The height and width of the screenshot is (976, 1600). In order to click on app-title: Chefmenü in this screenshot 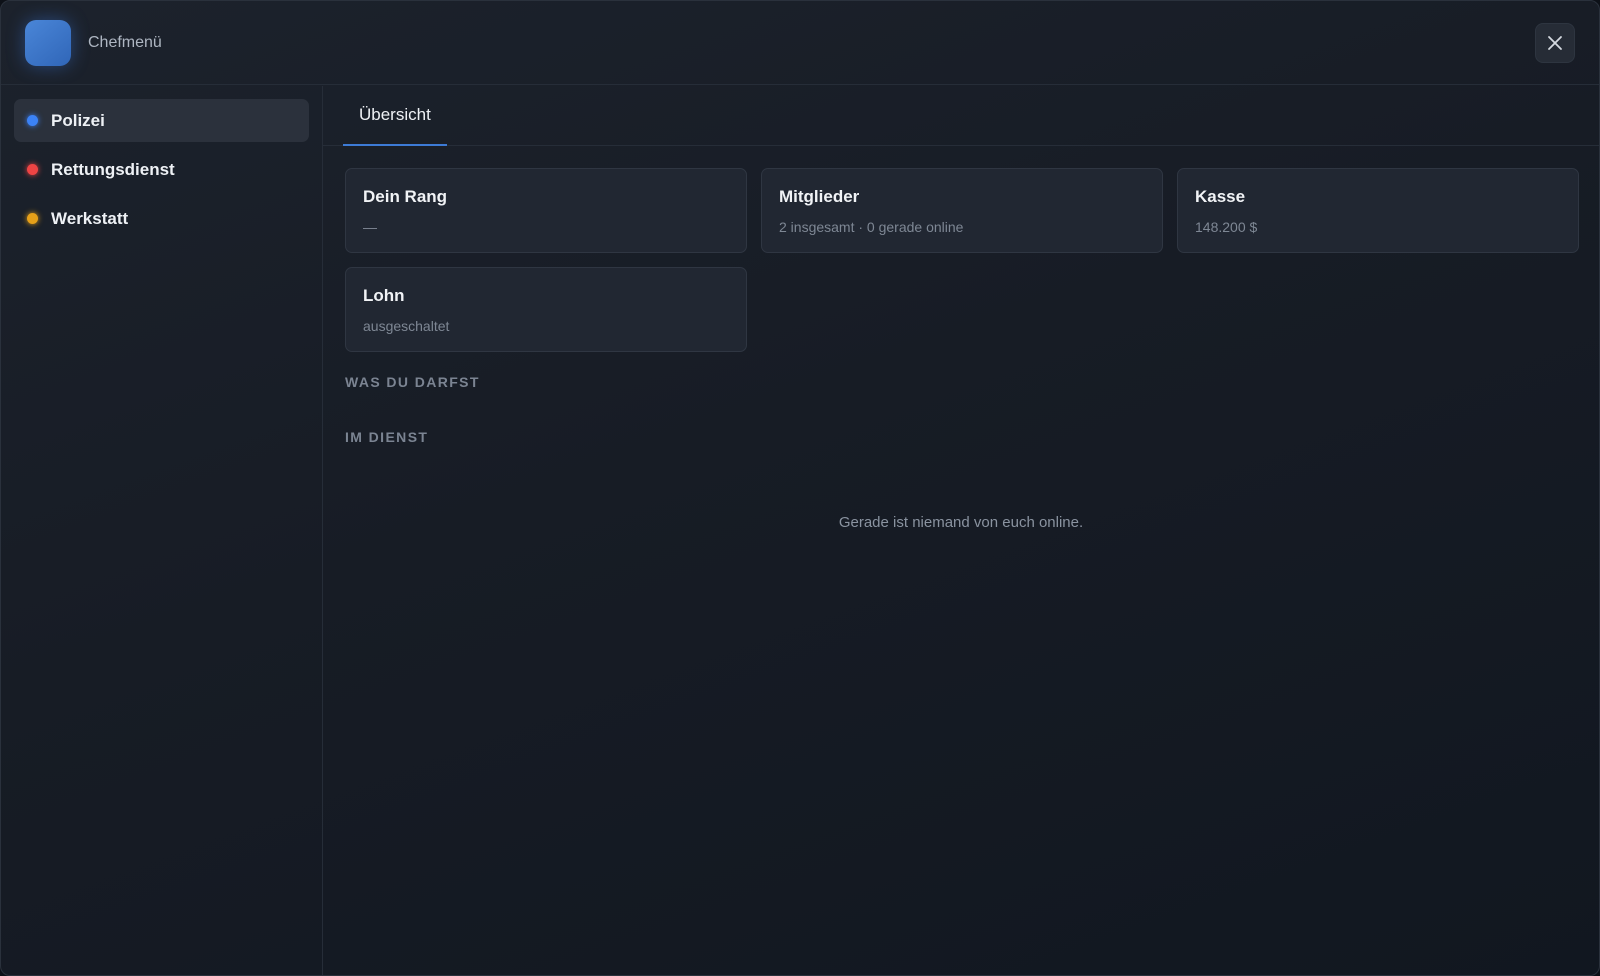, I will do `click(125, 42)`.